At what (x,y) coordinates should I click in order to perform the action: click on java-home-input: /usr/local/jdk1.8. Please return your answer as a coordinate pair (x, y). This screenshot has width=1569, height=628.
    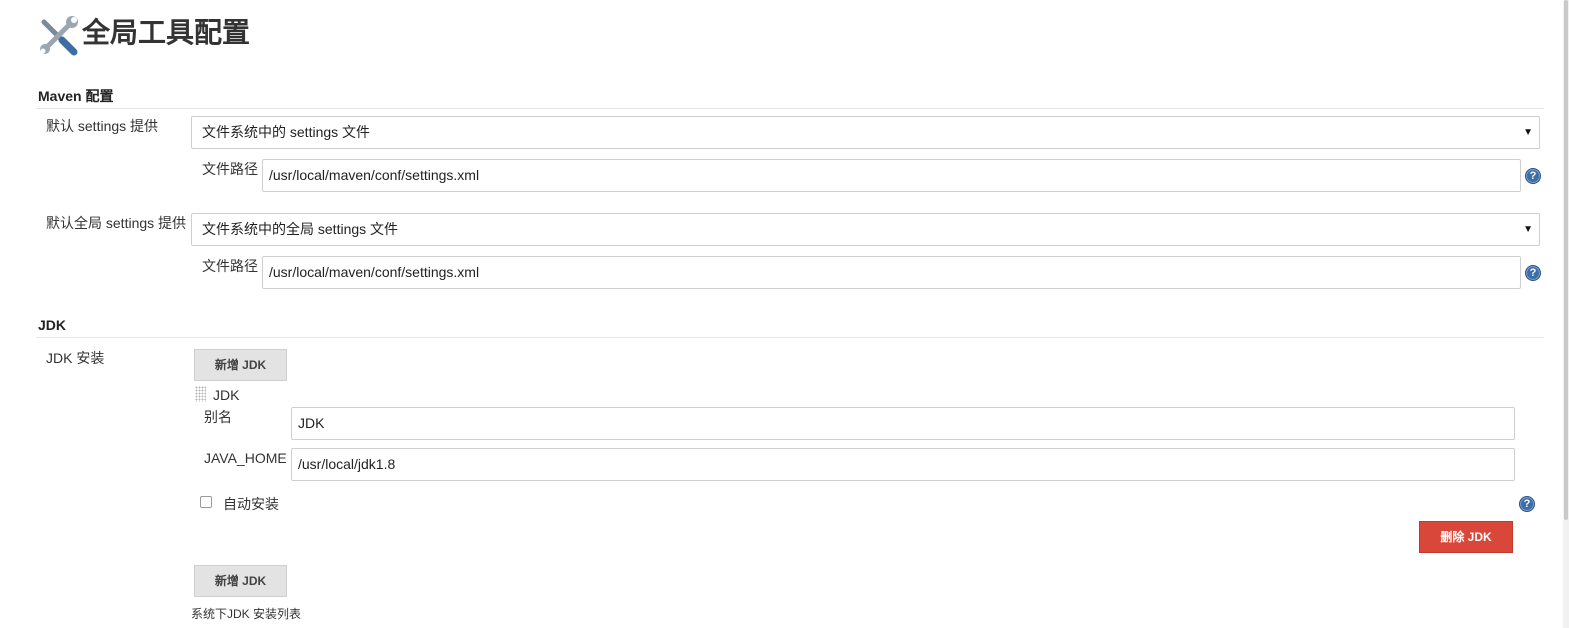
    Looking at the image, I should click on (903, 464).